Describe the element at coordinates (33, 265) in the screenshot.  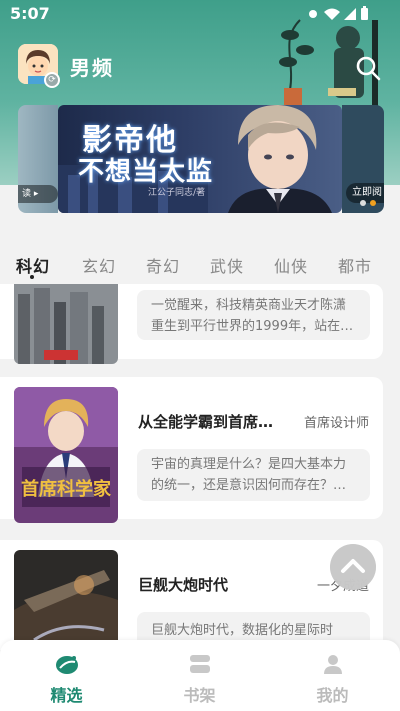
I see `category-tab-scifi: 科幻` at that location.